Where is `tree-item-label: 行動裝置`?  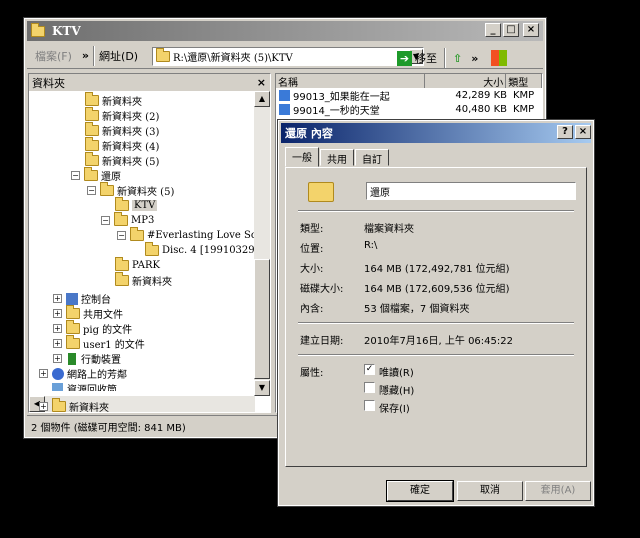
tree-item-label: 行動裝置 is located at coordinates (101, 360).